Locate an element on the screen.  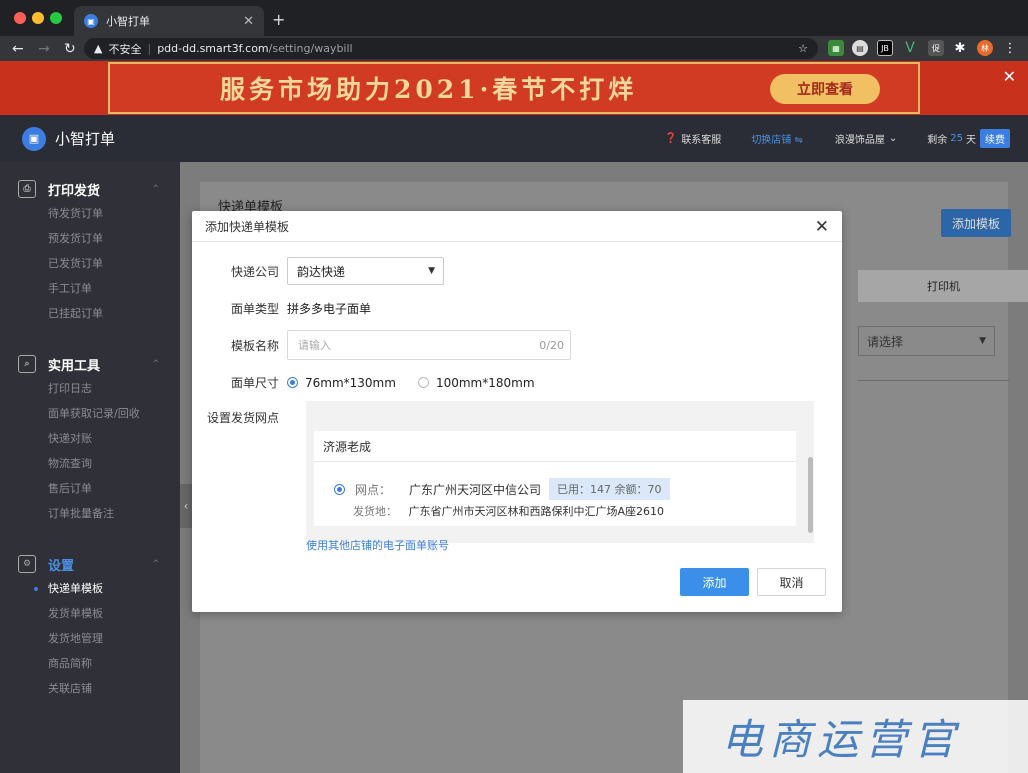
dialog-title: 添加快递单模板 is located at coordinates (517, 226).